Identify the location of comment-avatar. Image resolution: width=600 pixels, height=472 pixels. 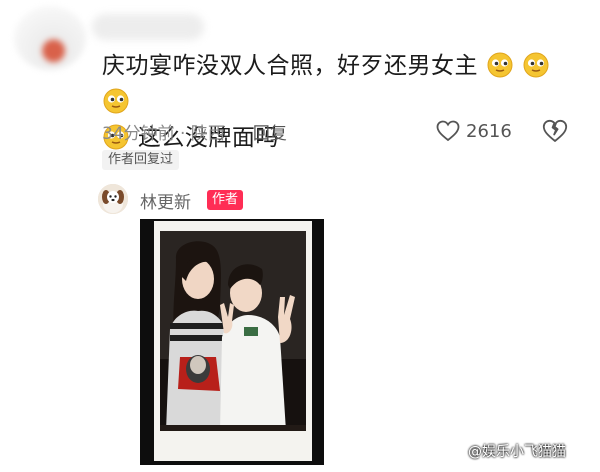
(50, 38).